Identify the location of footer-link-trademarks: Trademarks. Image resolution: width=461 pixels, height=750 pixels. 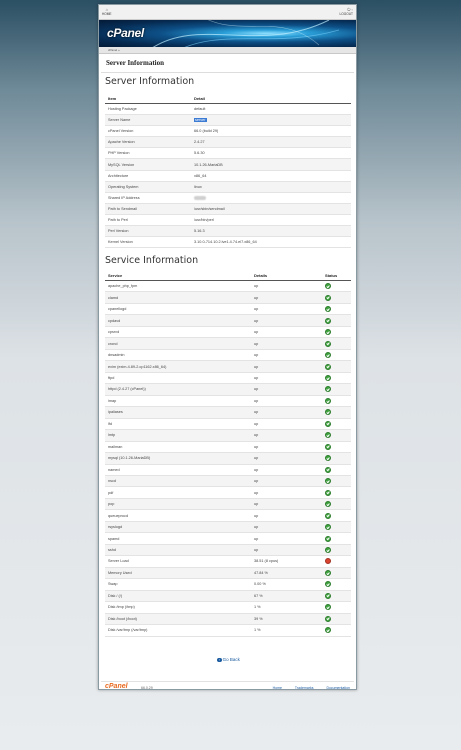
(304, 688).